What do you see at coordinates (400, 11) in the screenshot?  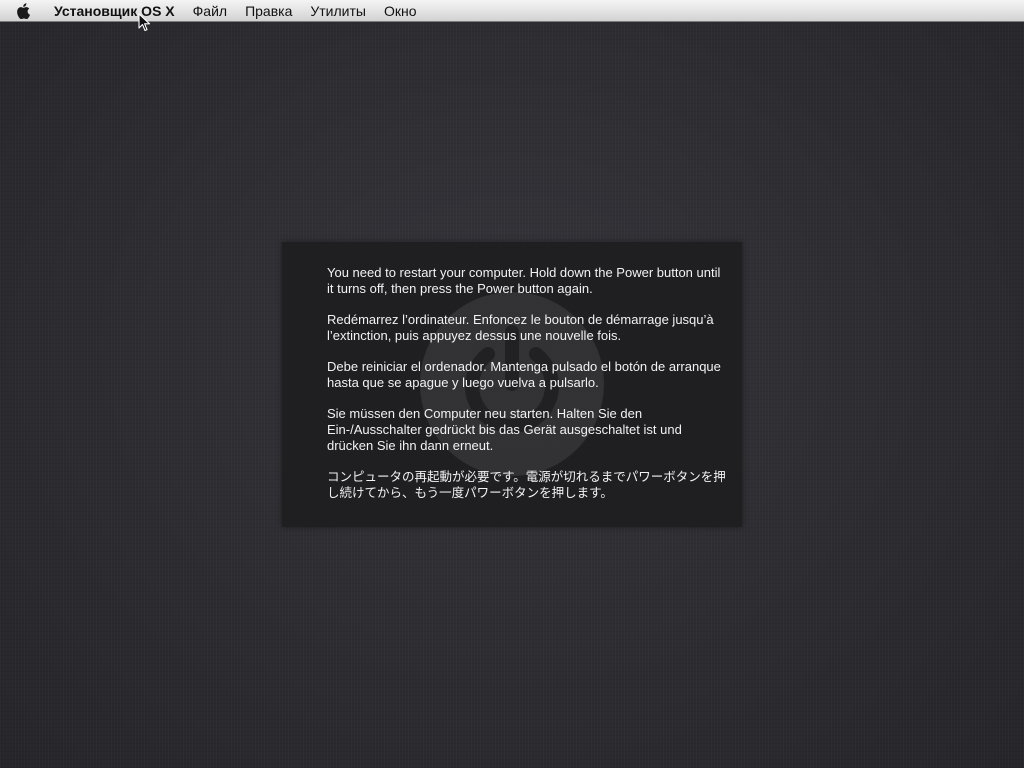 I see `menu-window: Окно` at bounding box center [400, 11].